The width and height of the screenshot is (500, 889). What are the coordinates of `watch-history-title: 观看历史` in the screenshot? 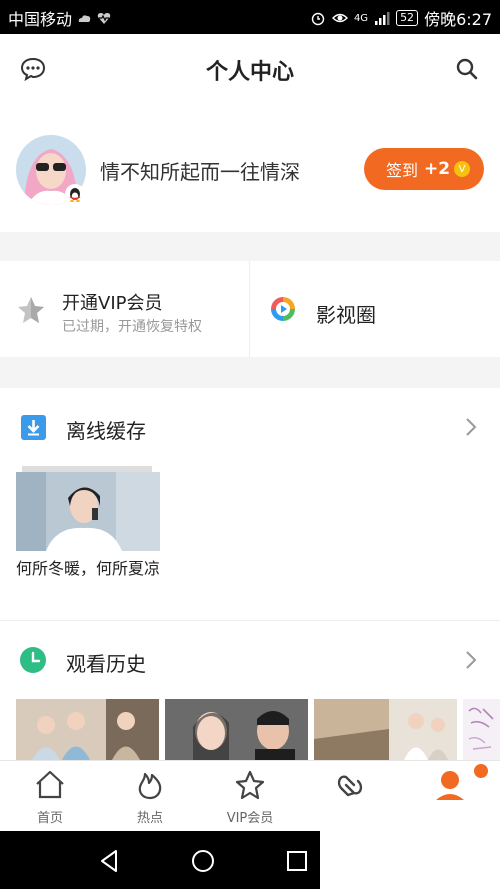 It's located at (106, 664).